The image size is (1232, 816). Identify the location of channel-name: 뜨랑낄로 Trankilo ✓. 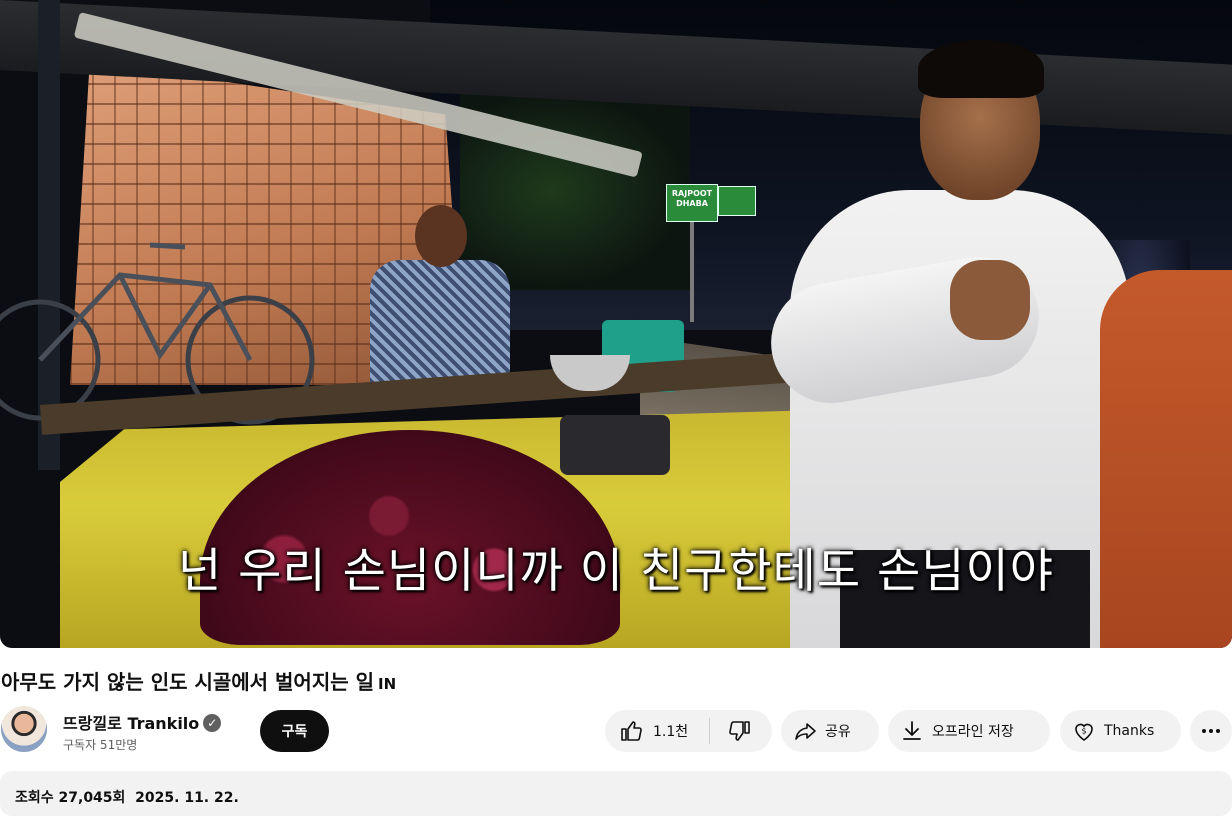
(142, 722).